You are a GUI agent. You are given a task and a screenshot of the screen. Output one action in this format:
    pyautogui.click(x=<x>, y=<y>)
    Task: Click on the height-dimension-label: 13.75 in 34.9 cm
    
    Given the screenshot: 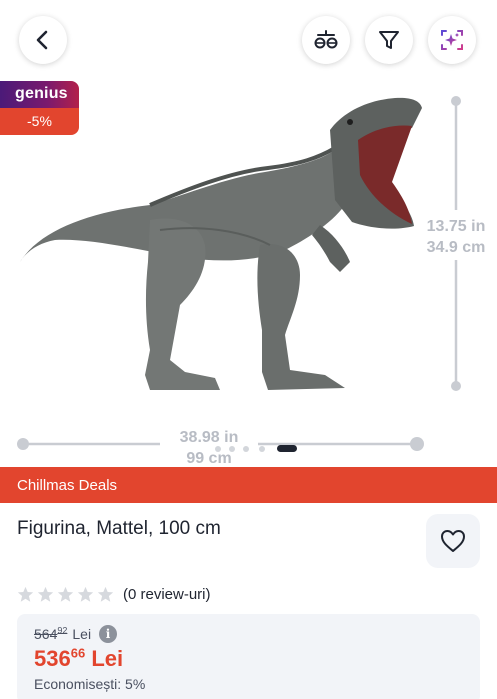 What is the action you would take?
    pyautogui.click(x=456, y=237)
    